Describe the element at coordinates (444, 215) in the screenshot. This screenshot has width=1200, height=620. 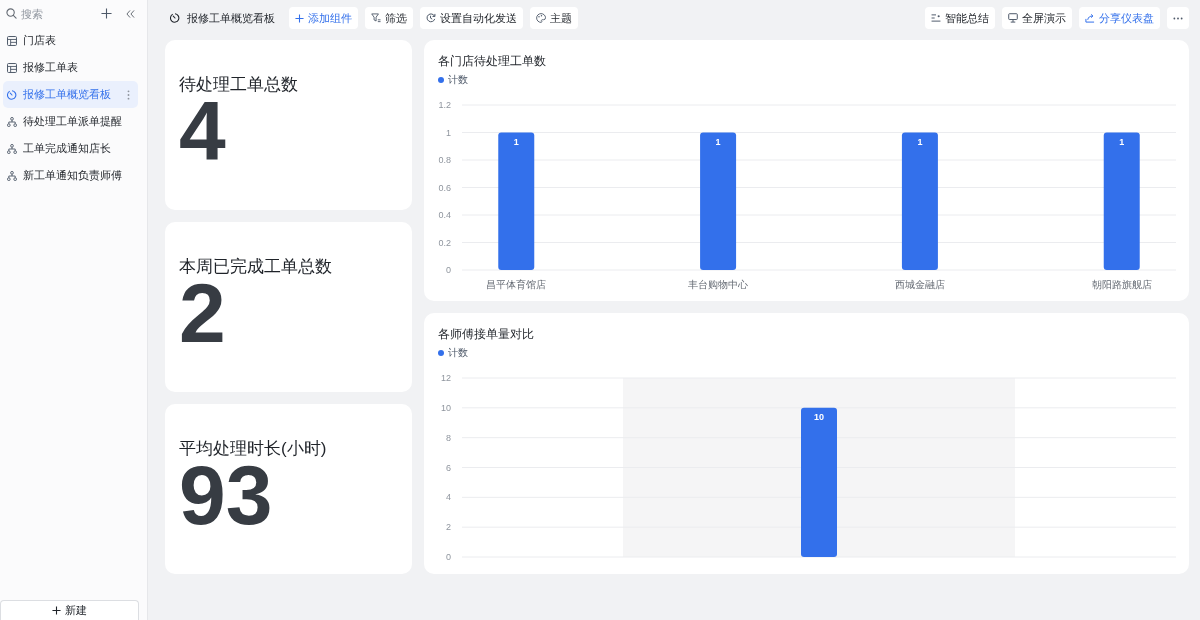
I see `axis-tick-label: 0.4` at that location.